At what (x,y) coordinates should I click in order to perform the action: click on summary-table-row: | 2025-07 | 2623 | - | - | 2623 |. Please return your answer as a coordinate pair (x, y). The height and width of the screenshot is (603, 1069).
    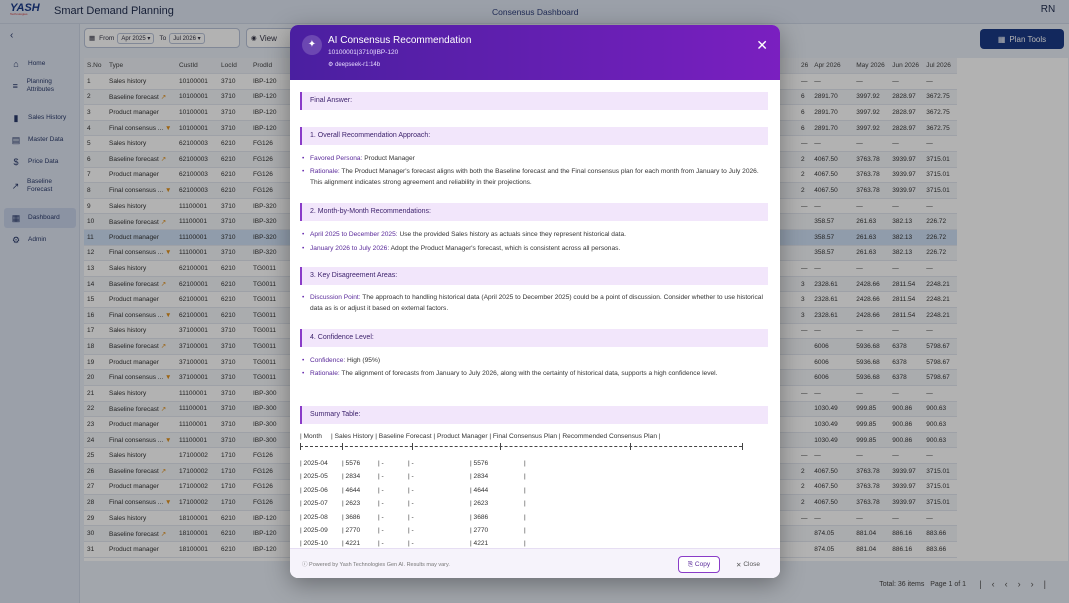
    Looking at the image, I should click on (413, 504).